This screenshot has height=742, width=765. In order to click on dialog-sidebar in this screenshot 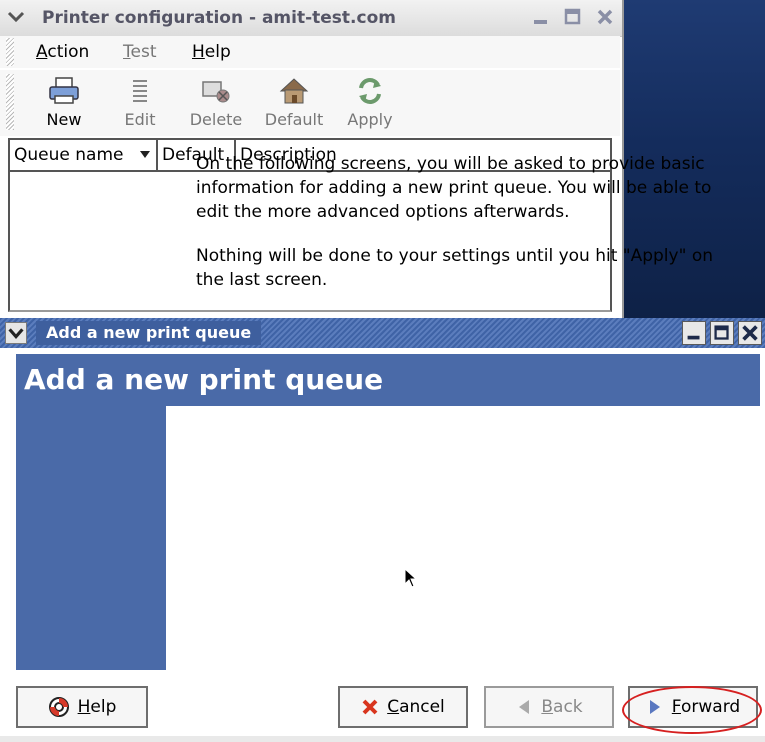, I will do `click(91, 538)`.